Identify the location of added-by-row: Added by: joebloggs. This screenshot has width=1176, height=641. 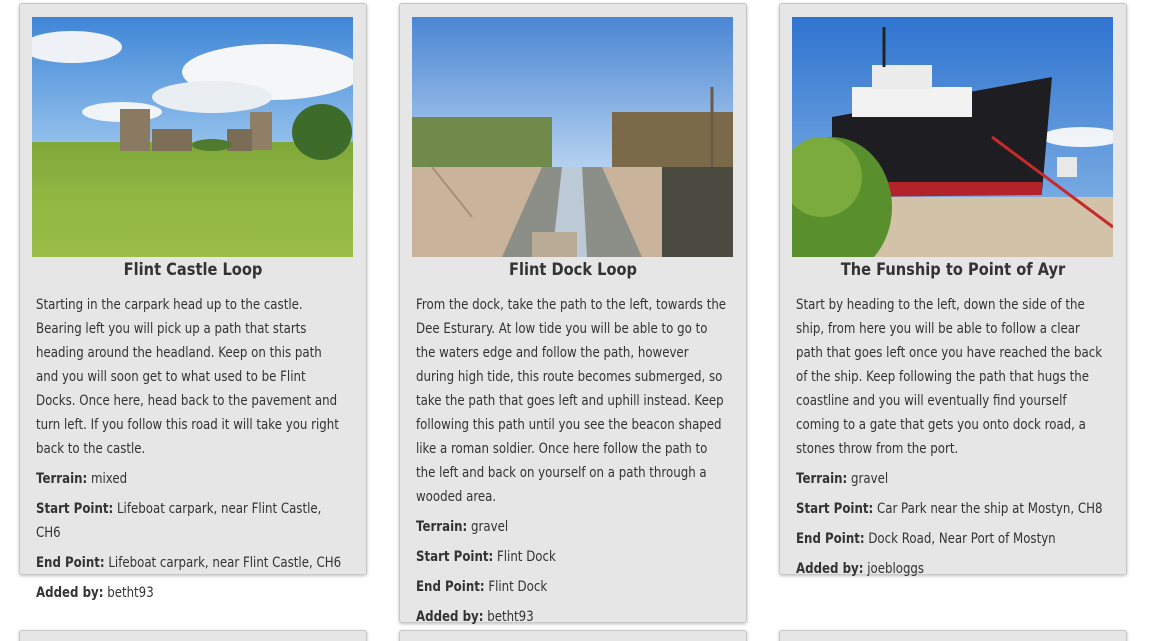
(952, 569).